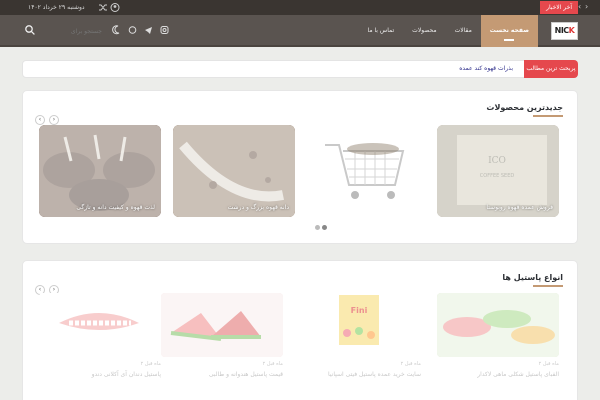 The height and width of the screenshot is (400, 600). What do you see at coordinates (498, 171) in the screenshot?
I see `product-card: ICO COFFEE SEED فروش عمده قهوه روبوستا` at bounding box center [498, 171].